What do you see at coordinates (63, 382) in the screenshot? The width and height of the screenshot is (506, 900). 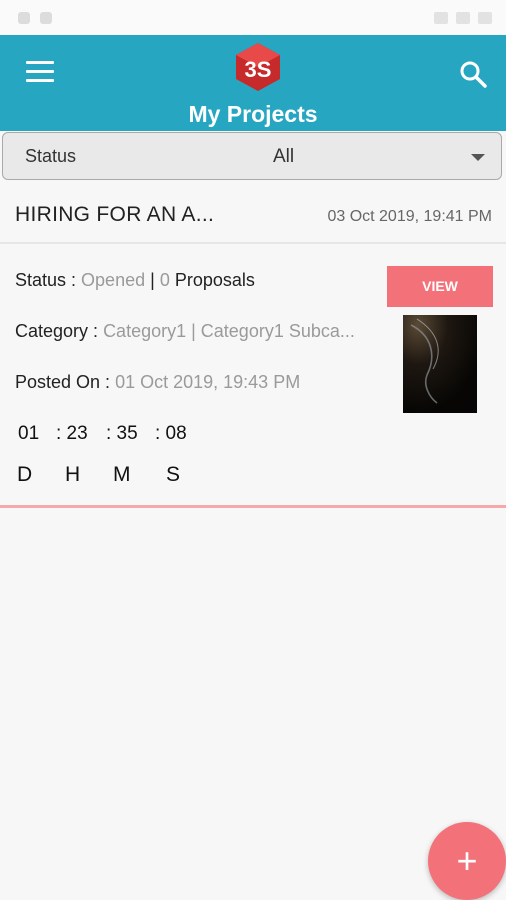 I see `posted-label: Posted On :` at bounding box center [63, 382].